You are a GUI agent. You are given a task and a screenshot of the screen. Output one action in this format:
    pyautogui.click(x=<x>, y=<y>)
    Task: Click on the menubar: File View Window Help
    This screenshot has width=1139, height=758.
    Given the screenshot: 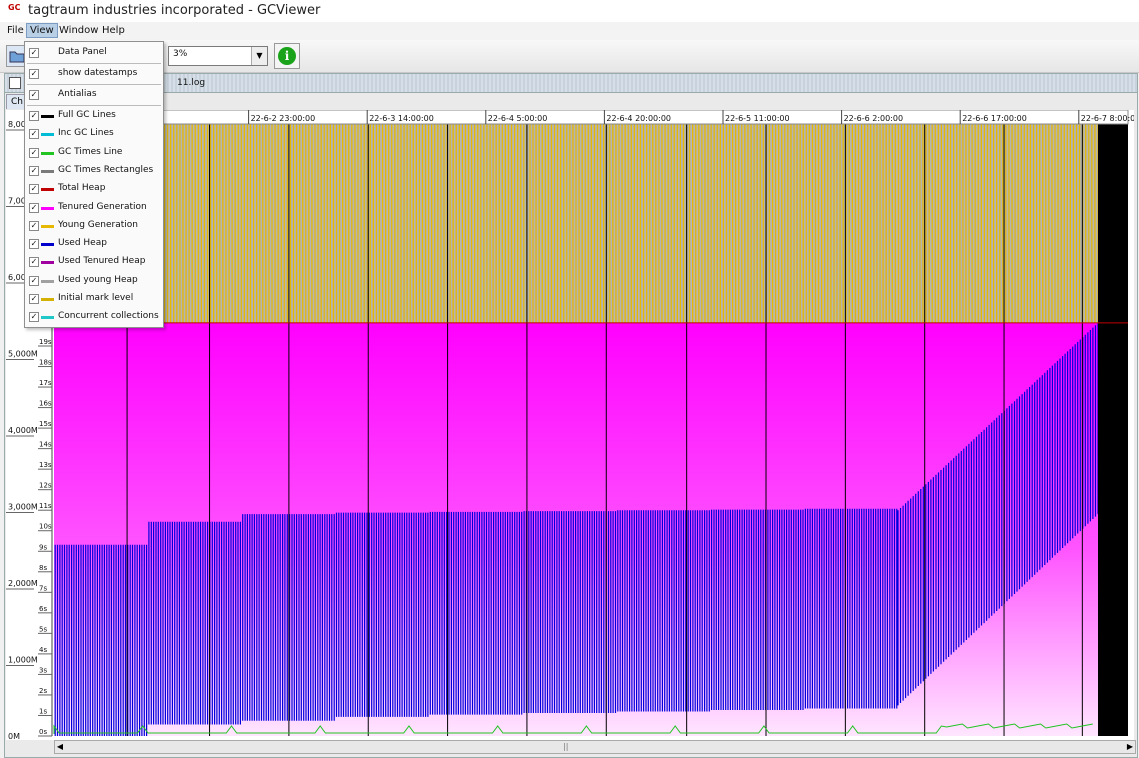 What is the action you would take?
    pyautogui.click(x=569, y=31)
    